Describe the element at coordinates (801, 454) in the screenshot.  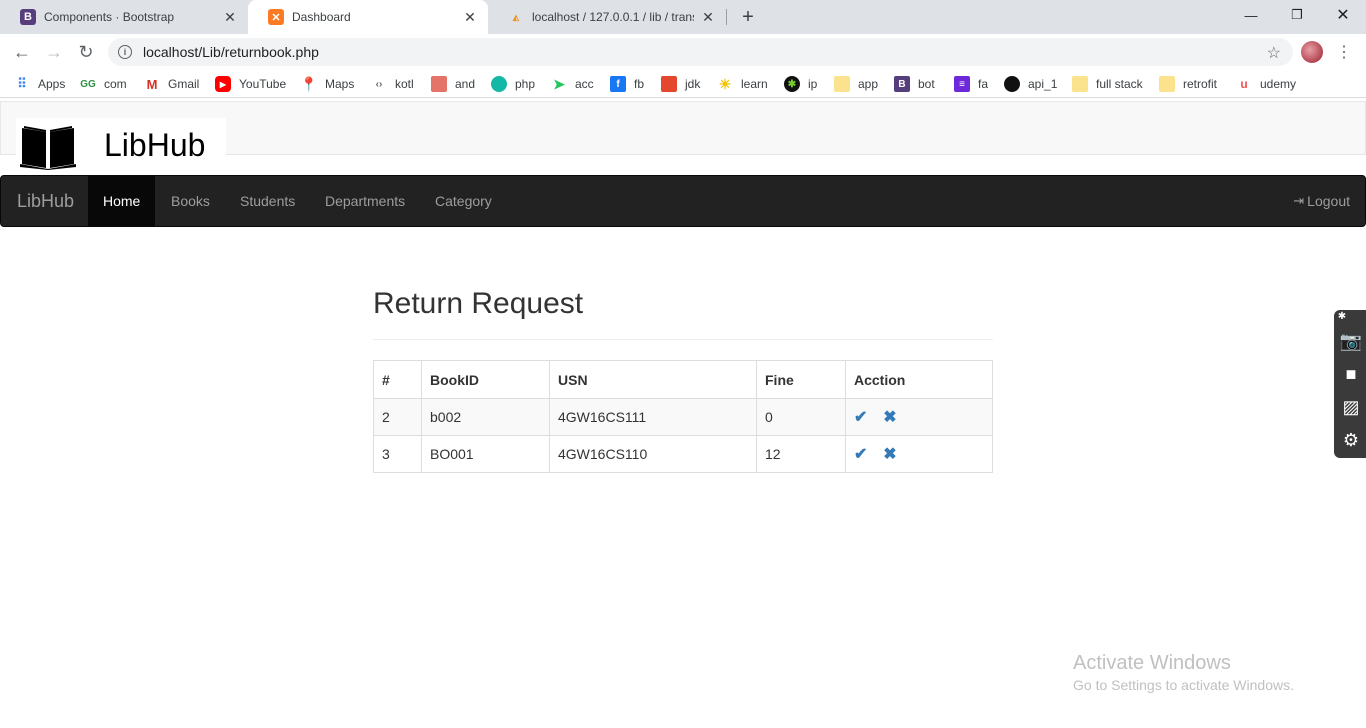
I see `cell-fine: 12` at that location.